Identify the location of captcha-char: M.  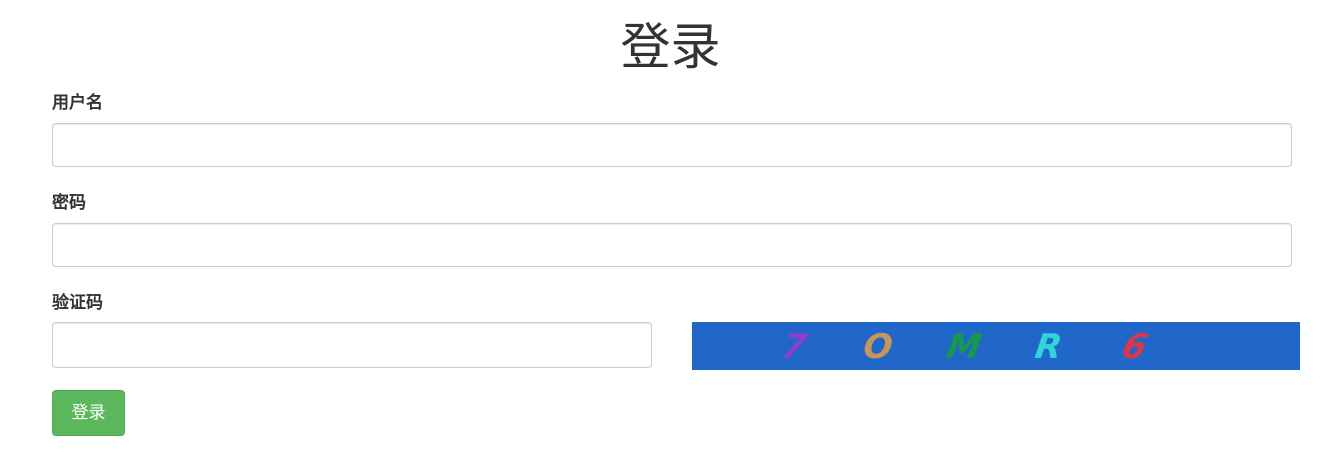
(964, 347).